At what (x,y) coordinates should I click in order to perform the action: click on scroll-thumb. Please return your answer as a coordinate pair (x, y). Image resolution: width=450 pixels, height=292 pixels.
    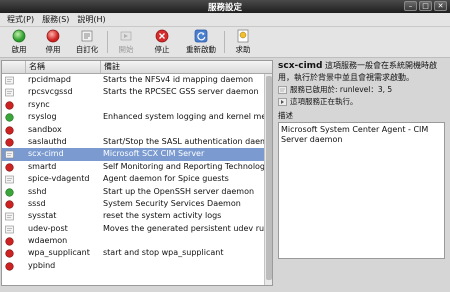
    Looking at the image, I should click on (269, 178).